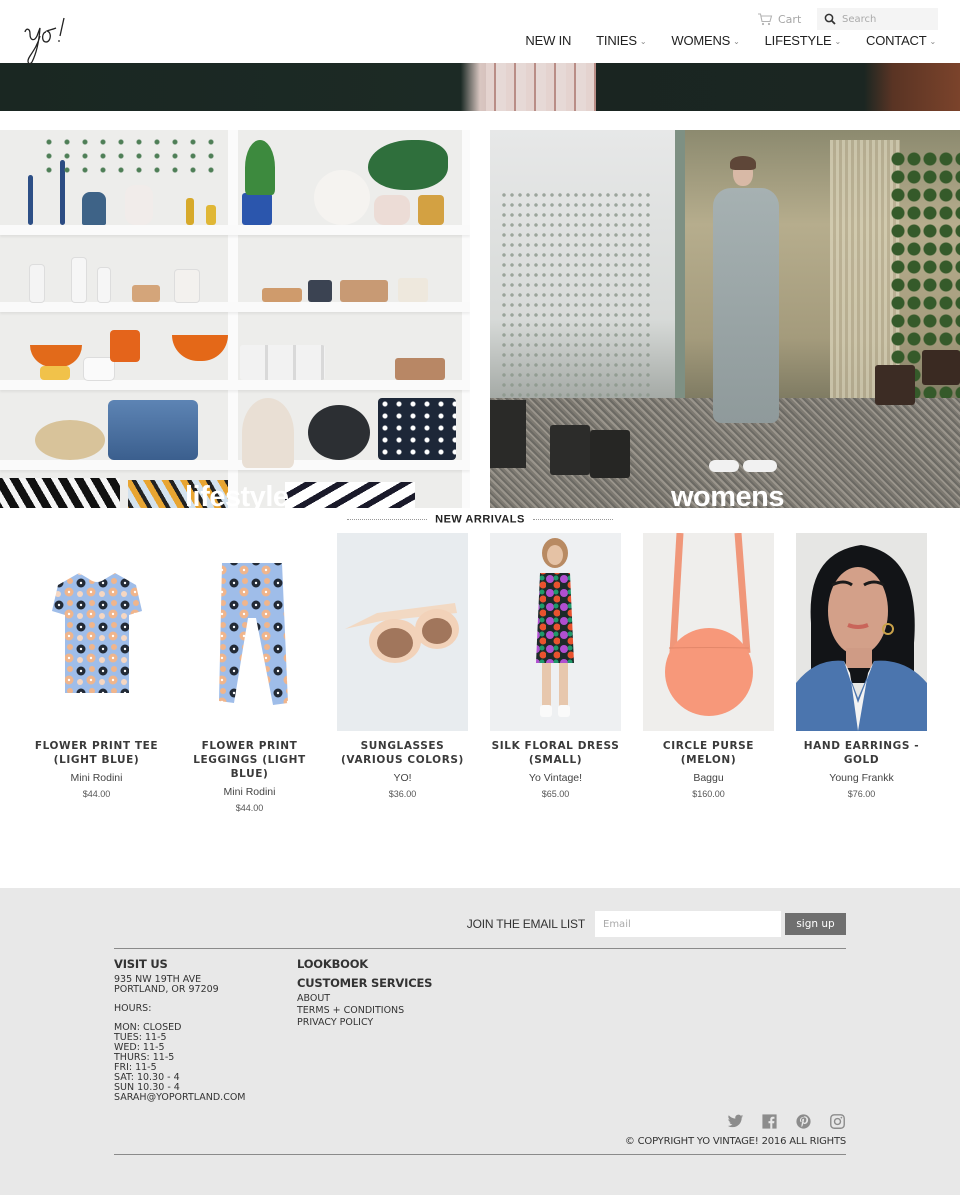 This screenshot has height=1195, width=960. Describe the element at coordinates (616, 40) in the screenshot. I see `nav-label: TINIES` at that location.